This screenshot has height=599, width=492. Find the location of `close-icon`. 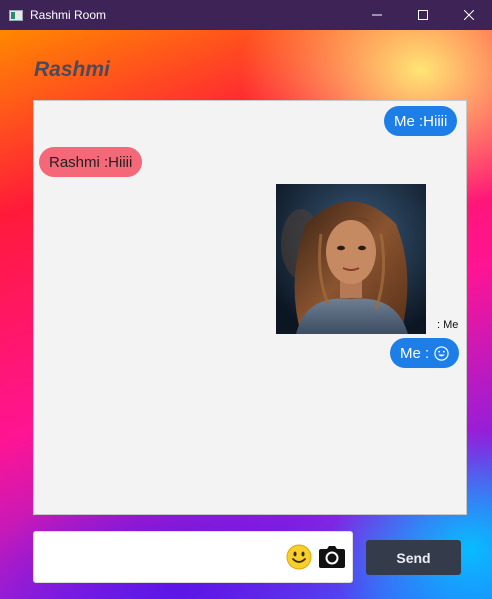

close-icon is located at coordinates (469, 15).